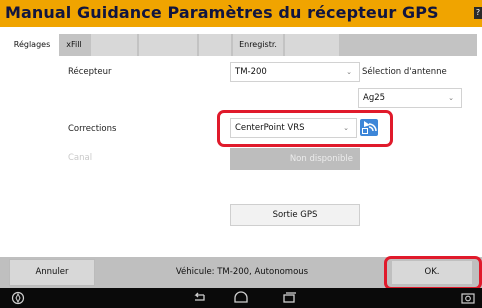 The image size is (482, 308). I want to click on tab-reglages-label: Réglages, so click(32, 44).